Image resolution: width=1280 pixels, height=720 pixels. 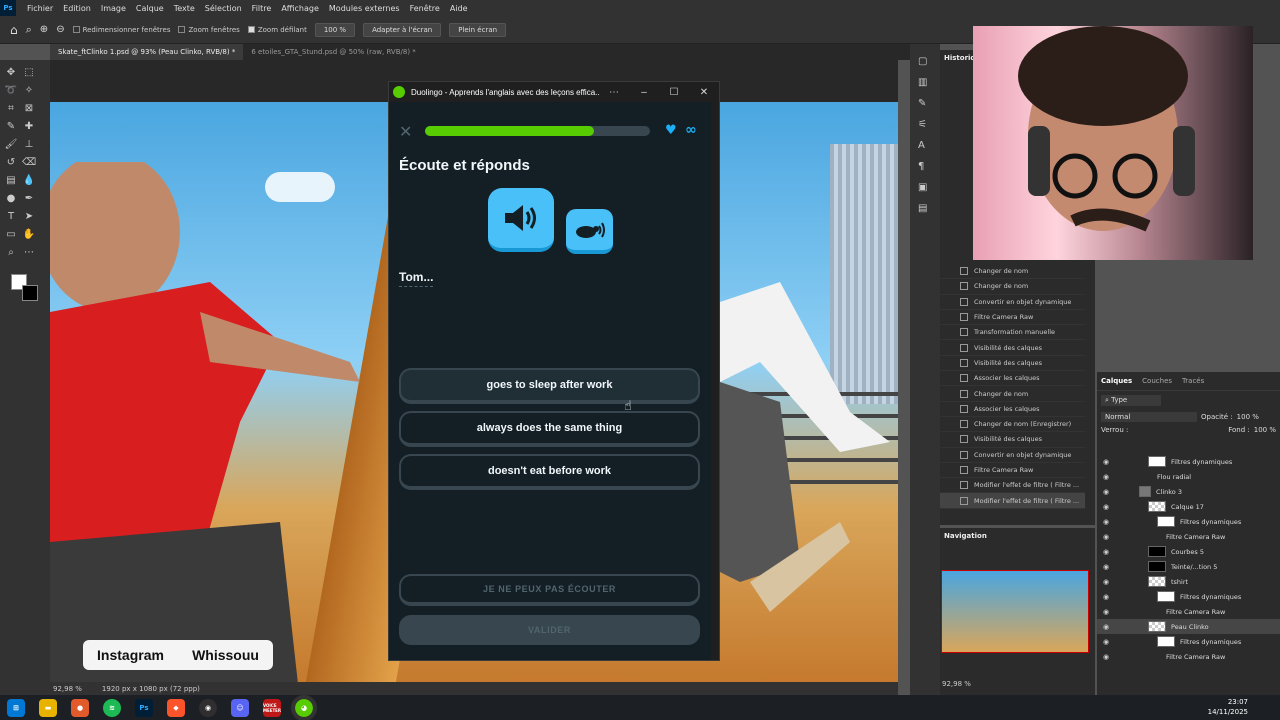 I want to click on history-item: Changer de nom (Enregistrer), so click(x=1012, y=425).